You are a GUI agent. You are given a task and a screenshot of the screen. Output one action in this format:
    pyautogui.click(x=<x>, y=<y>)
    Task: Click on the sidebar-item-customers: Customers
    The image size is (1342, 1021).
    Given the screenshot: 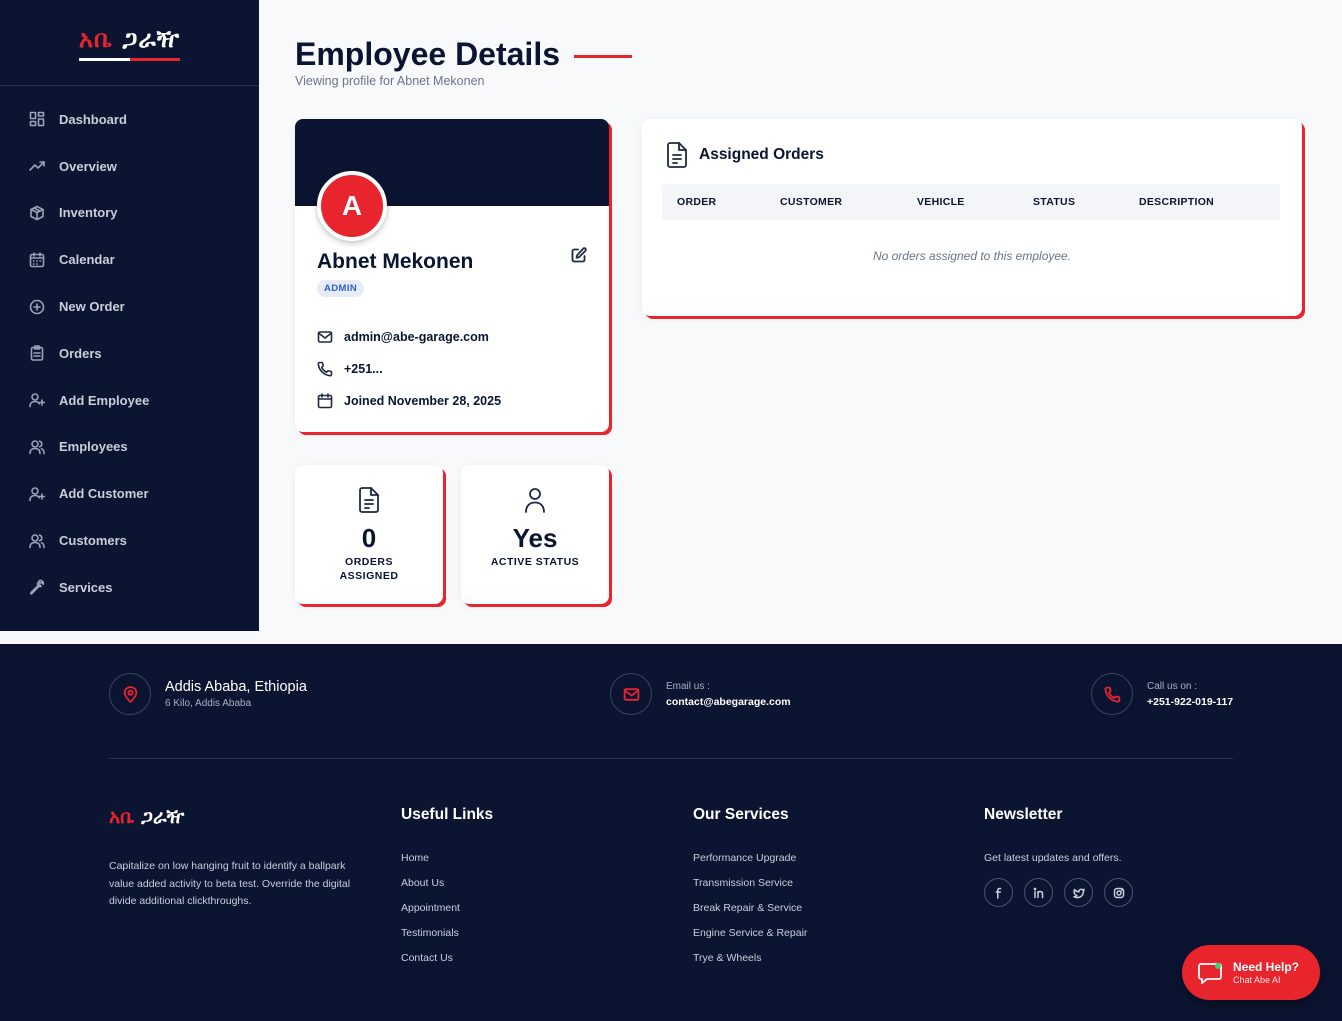 What is the action you would take?
    pyautogui.click(x=129, y=540)
    